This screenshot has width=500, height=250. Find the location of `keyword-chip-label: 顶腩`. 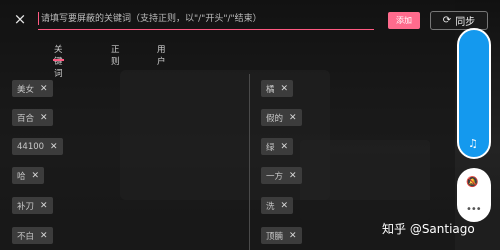

keyword-chip-label: 顶腩 is located at coordinates (275, 236).